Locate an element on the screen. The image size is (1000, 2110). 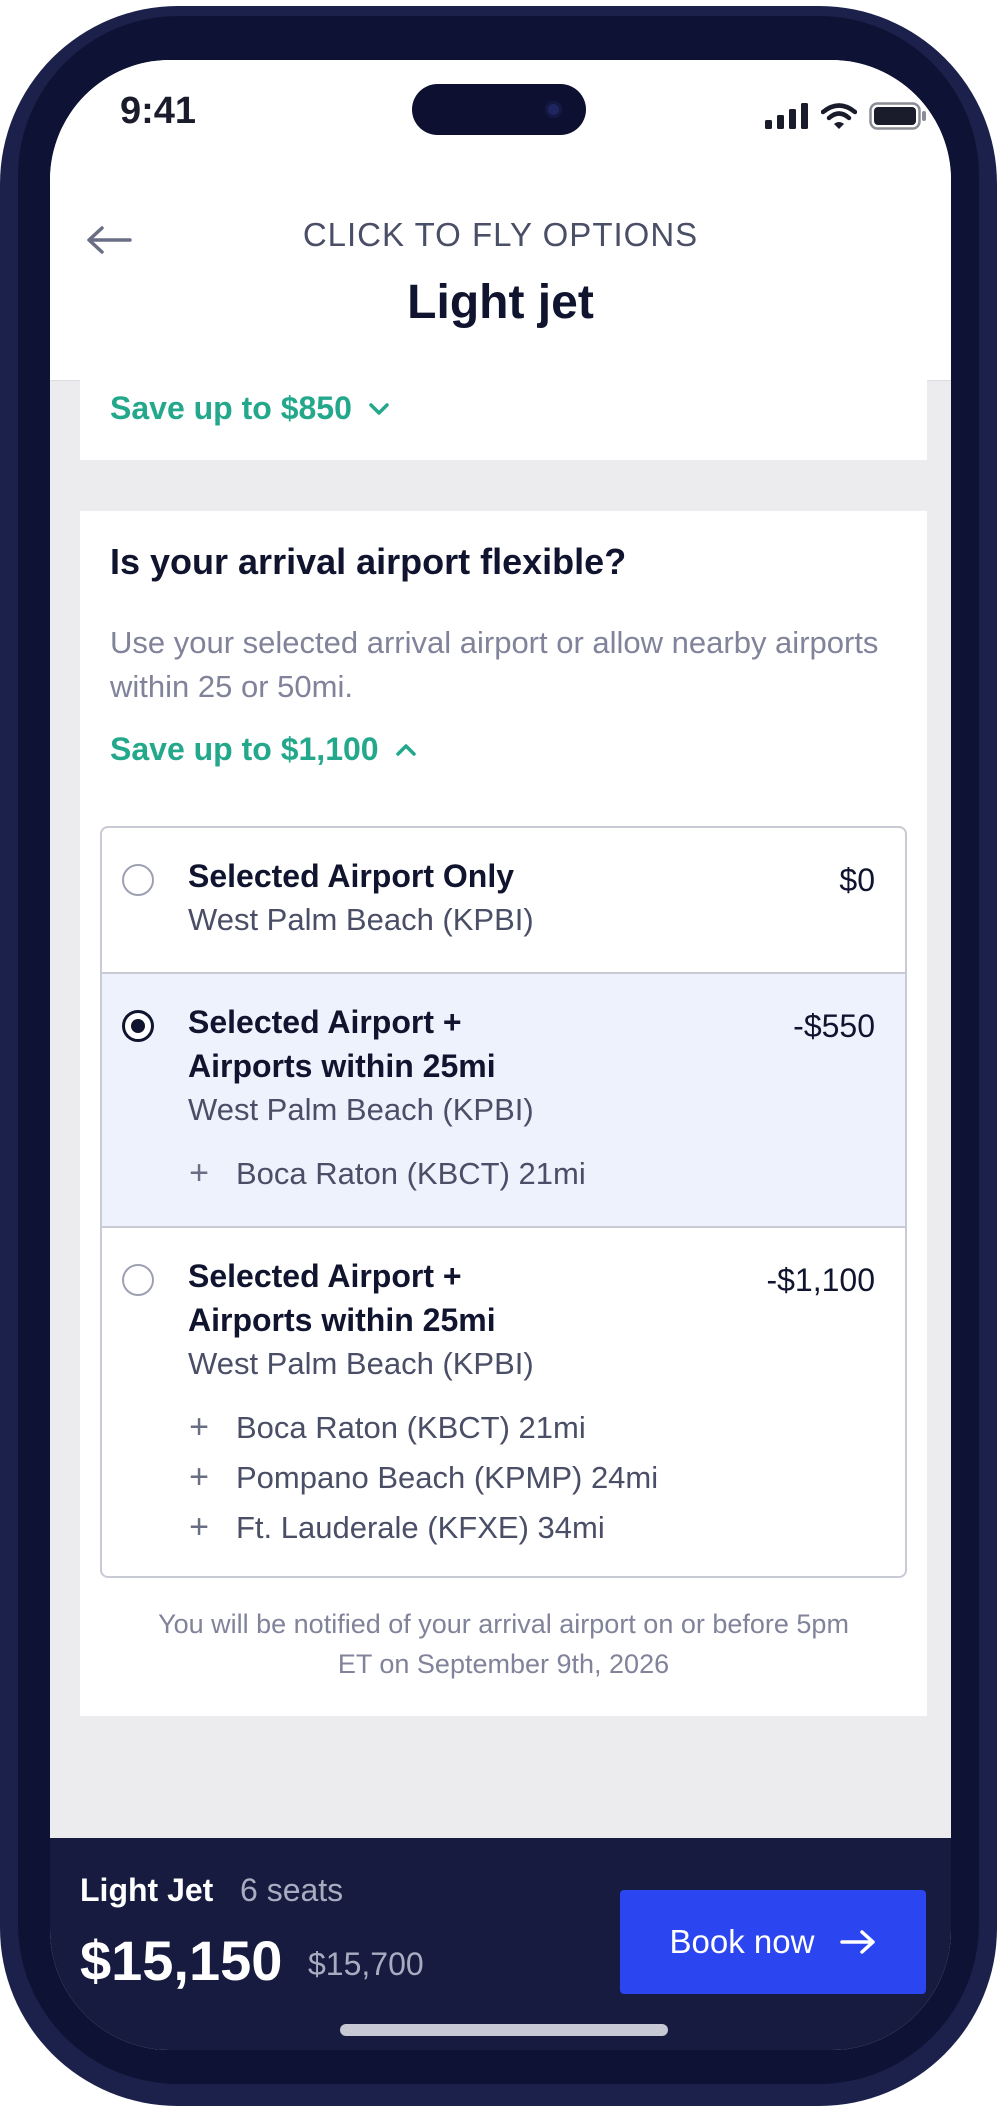
option-price: -$550 is located at coordinates (834, 1026).